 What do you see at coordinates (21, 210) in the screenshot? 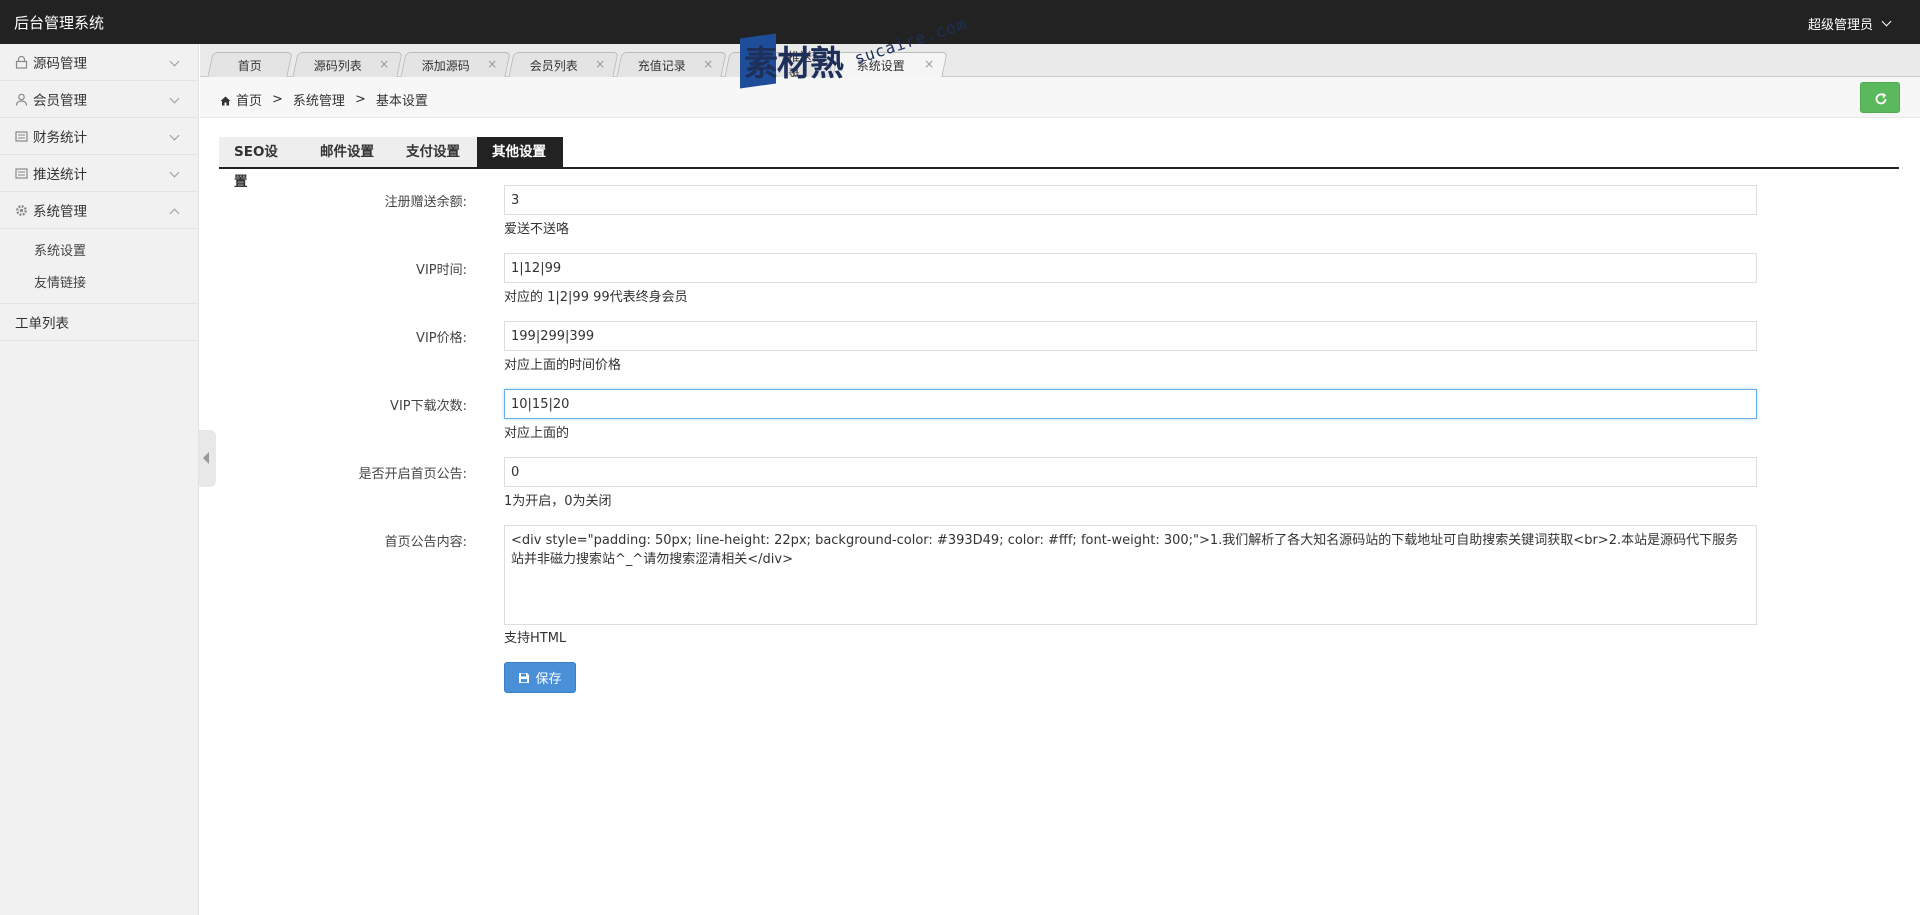
I see `gear-icon` at bounding box center [21, 210].